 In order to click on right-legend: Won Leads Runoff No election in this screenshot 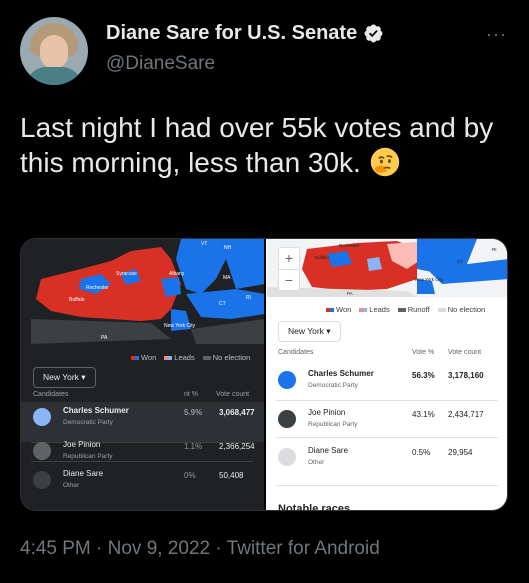, I will do `click(405, 309)`.